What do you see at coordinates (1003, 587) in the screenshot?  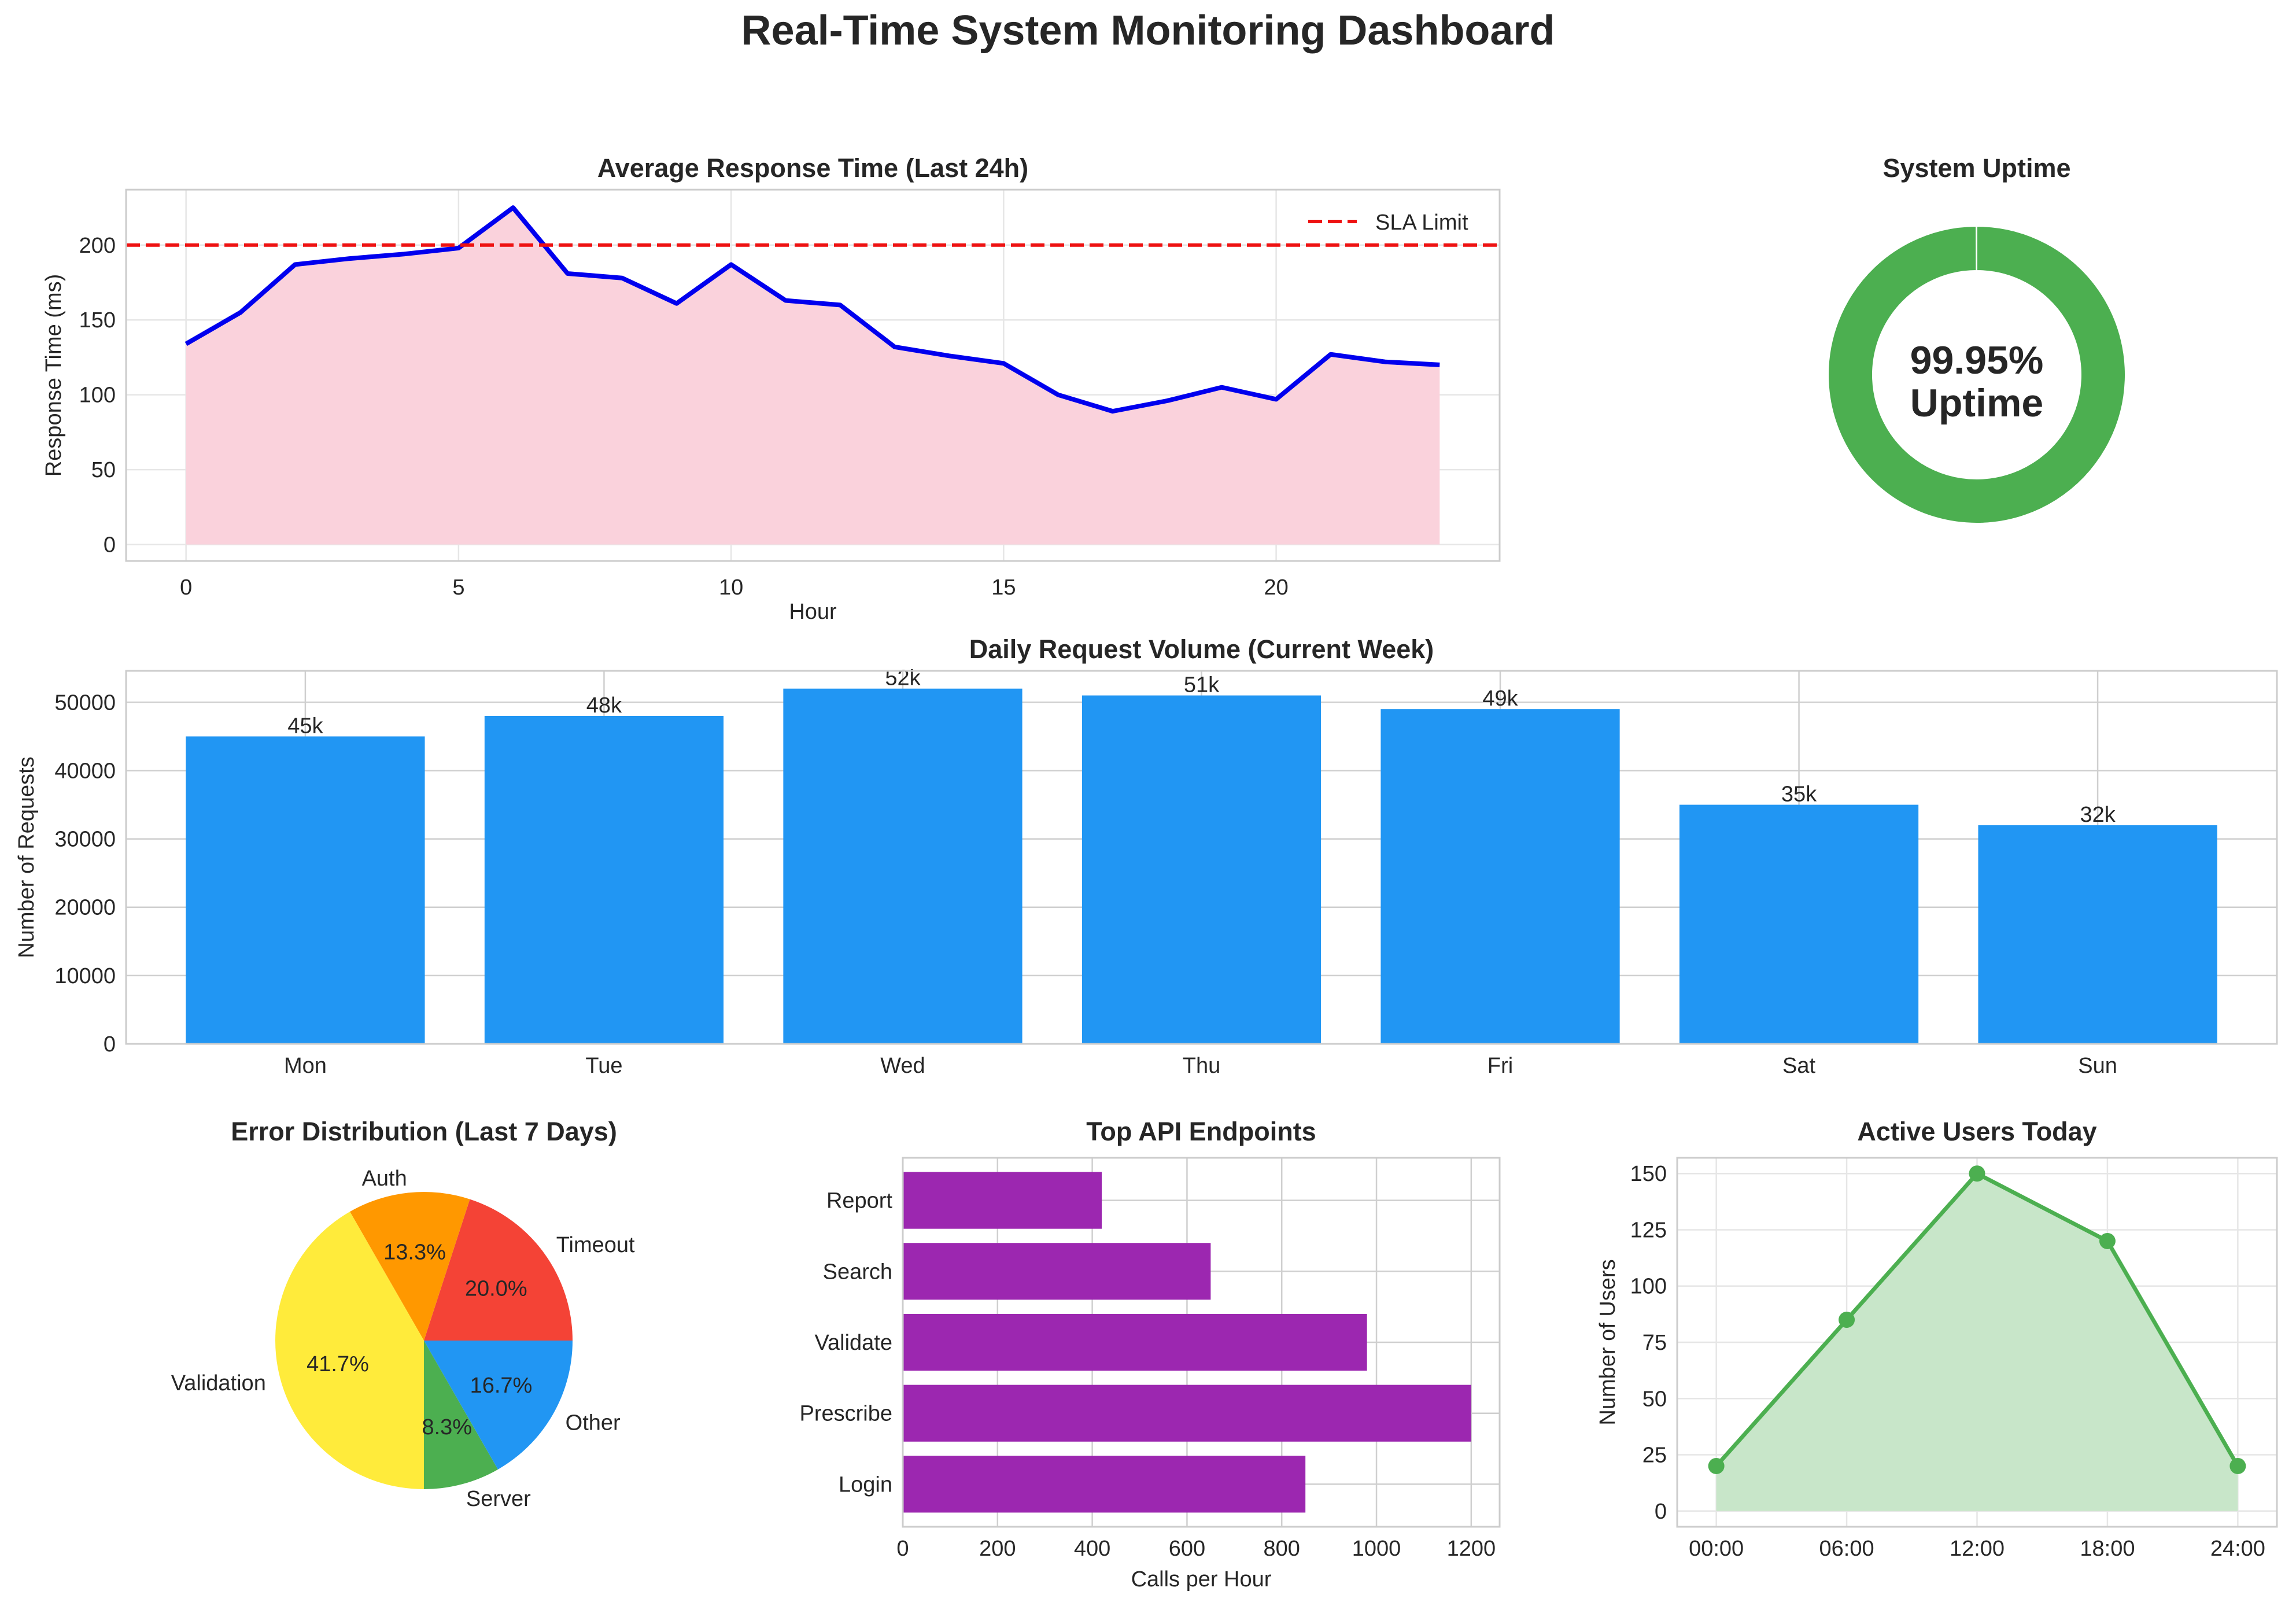 I see `x-tick-label: 15` at bounding box center [1003, 587].